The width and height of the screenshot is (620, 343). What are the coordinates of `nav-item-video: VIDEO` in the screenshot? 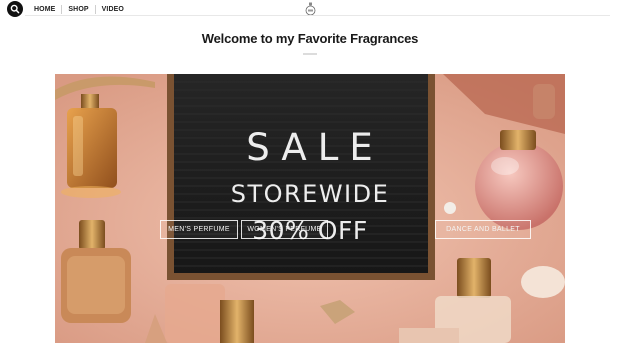 It's located at (113, 9).